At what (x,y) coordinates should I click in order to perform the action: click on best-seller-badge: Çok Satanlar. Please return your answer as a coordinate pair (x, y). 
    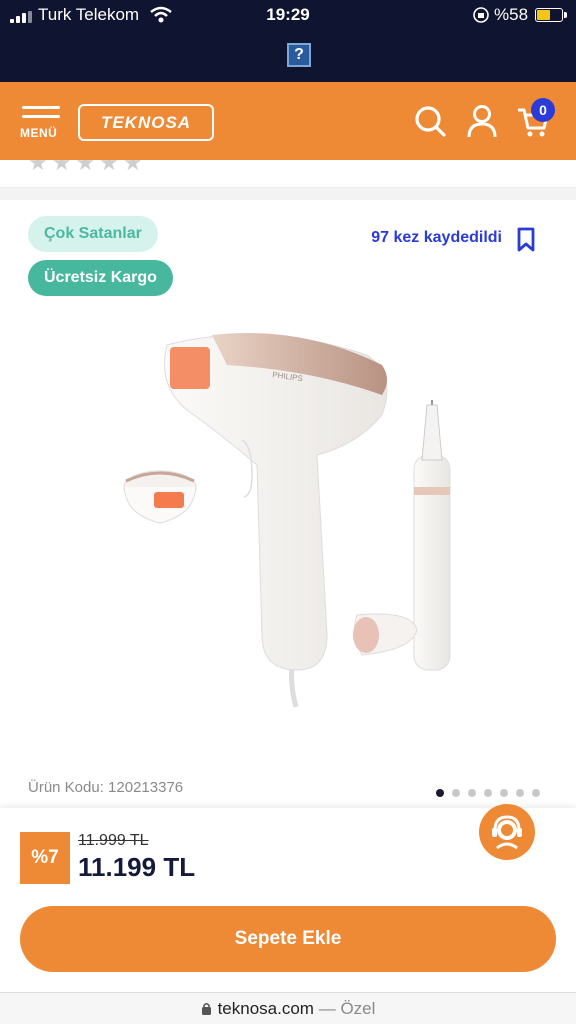
    Looking at the image, I should click on (93, 234).